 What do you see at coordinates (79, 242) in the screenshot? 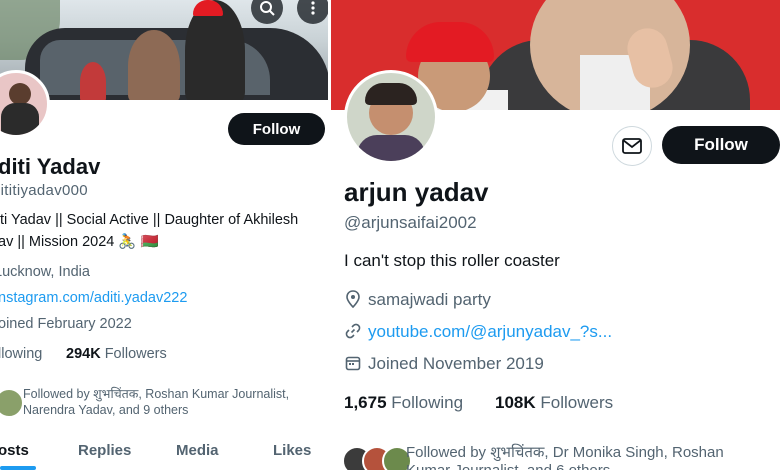
I see `left-bio-line2: av || Mission 2024 🚴 🇧🇾` at bounding box center [79, 242].